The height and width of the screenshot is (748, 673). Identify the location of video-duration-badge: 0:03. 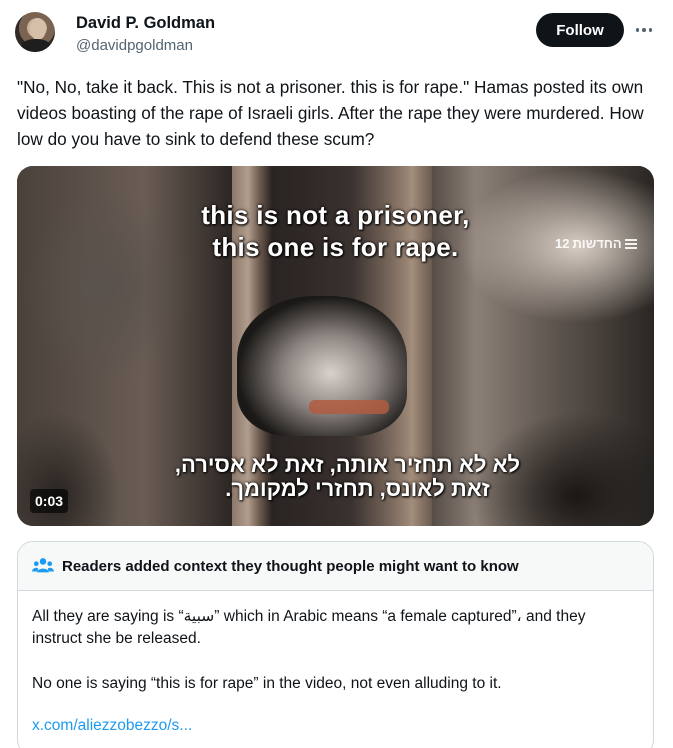
(49, 501).